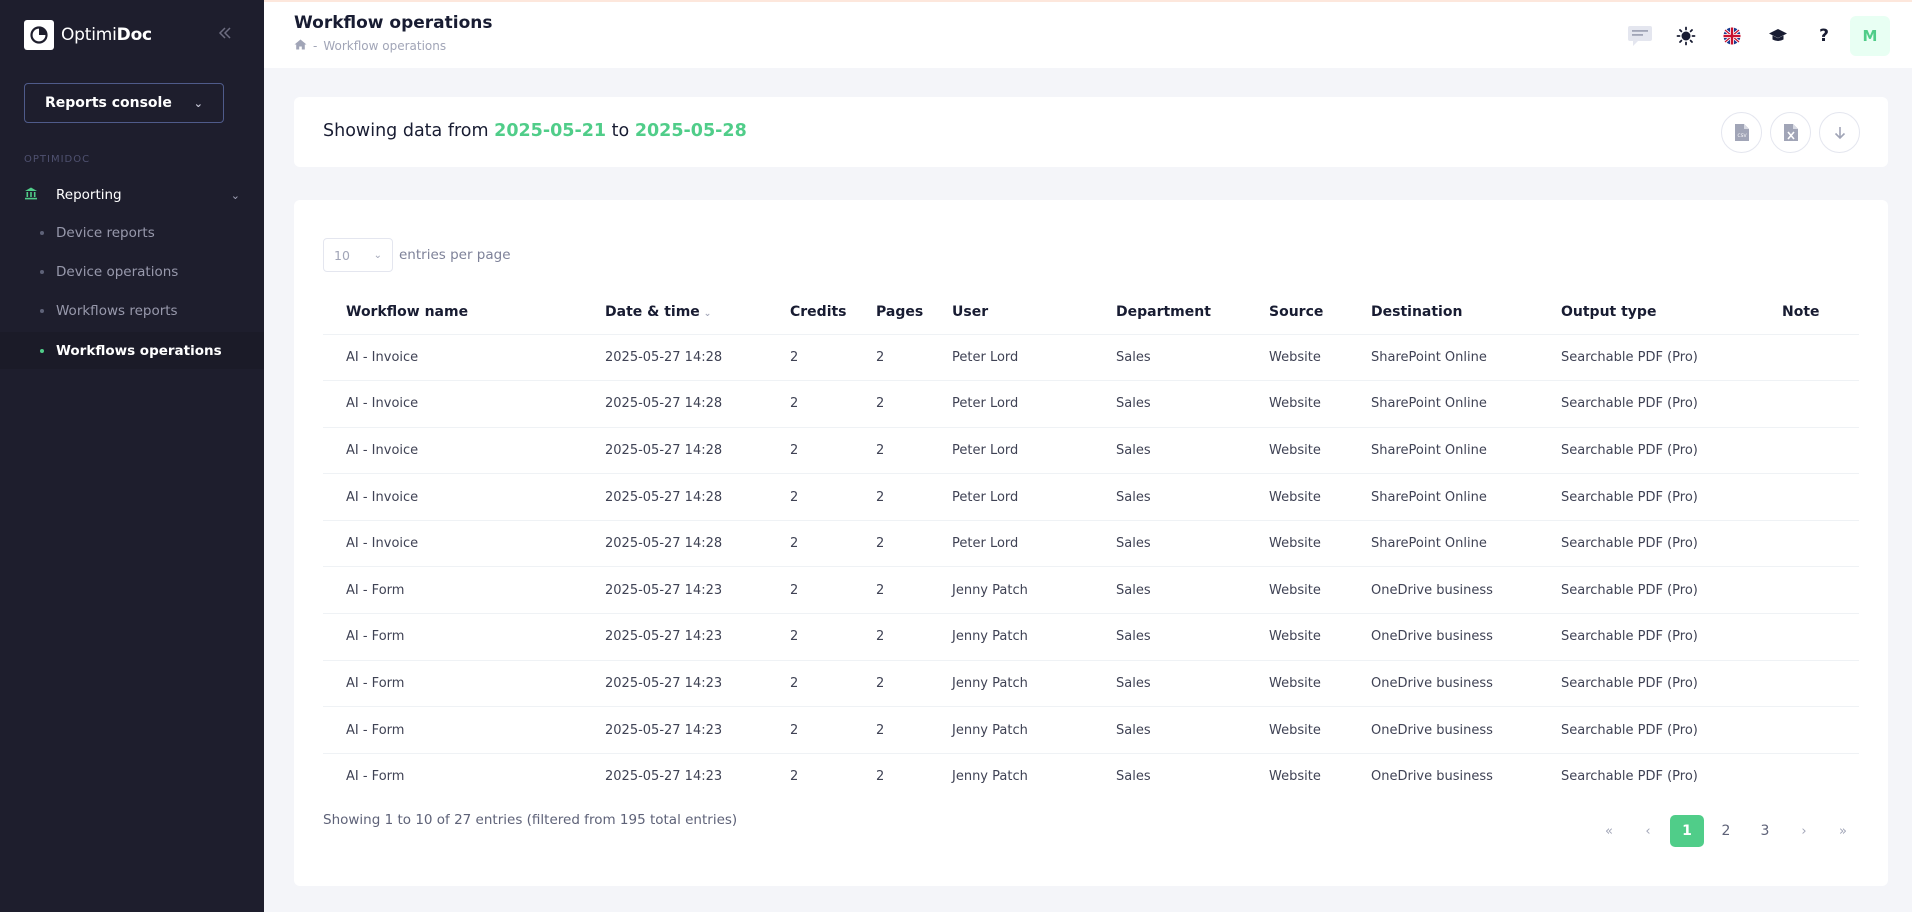 This screenshot has width=1912, height=912. Describe the element at coordinates (132, 195) in the screenshot. I see `sidebar-item-reporting: Reporting ⌄` at that location.